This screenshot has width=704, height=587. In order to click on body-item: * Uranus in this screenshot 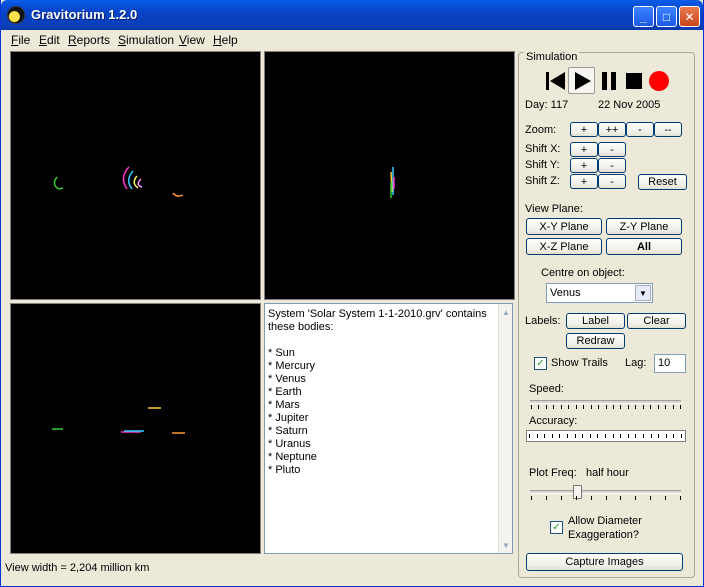, I will do `click(289, 444)`.